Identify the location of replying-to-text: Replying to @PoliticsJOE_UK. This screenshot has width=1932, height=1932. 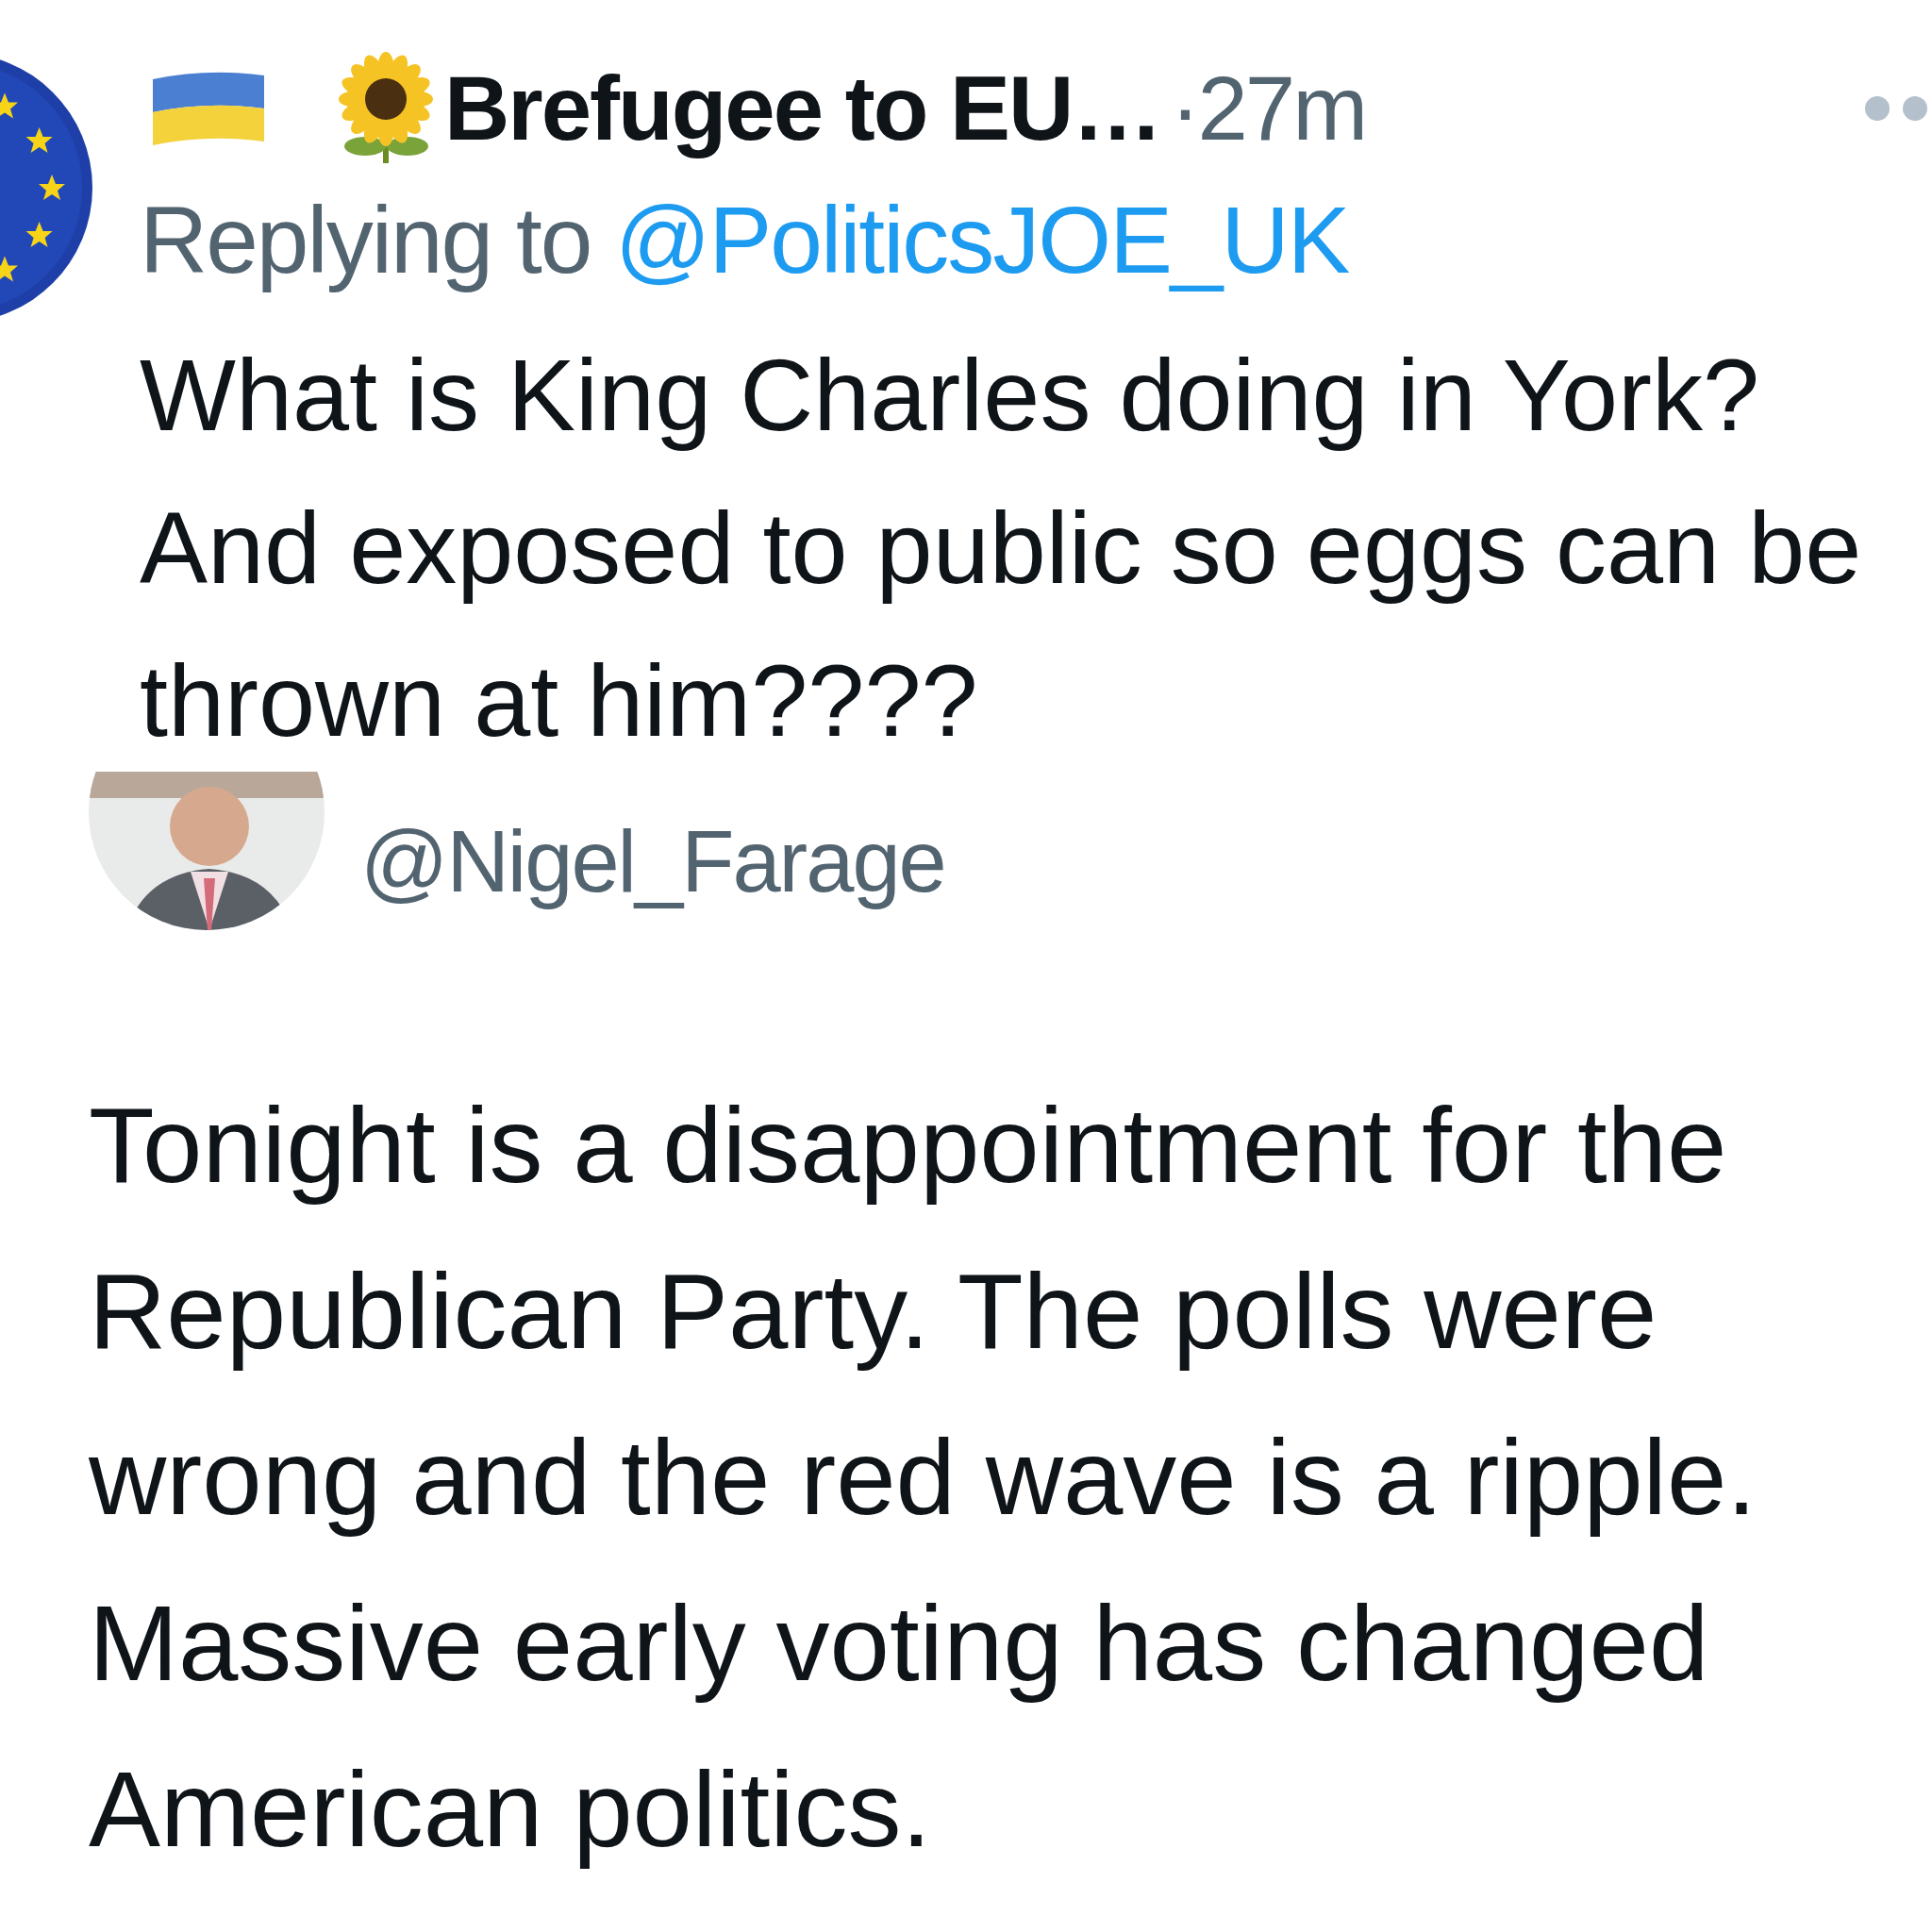
(745, 240).